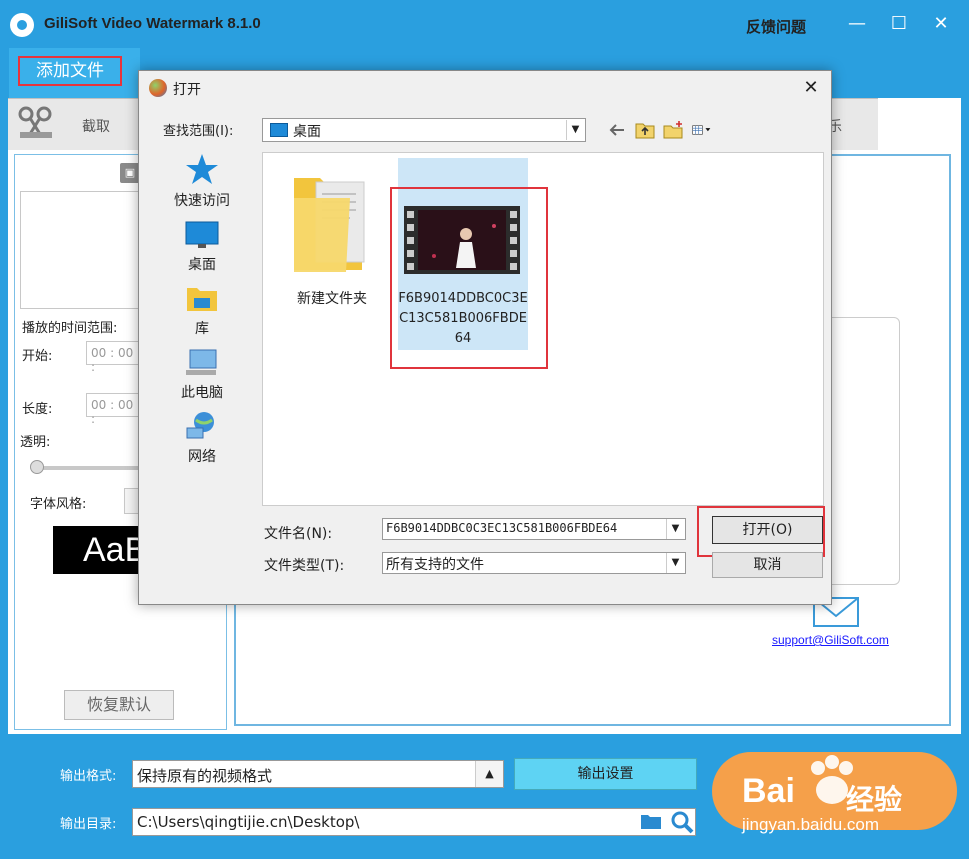  What do you see at coordinates (776, 26) in the screenshot?
I see `feedback-link: 反馈问题` at bounding box center [776, 26].